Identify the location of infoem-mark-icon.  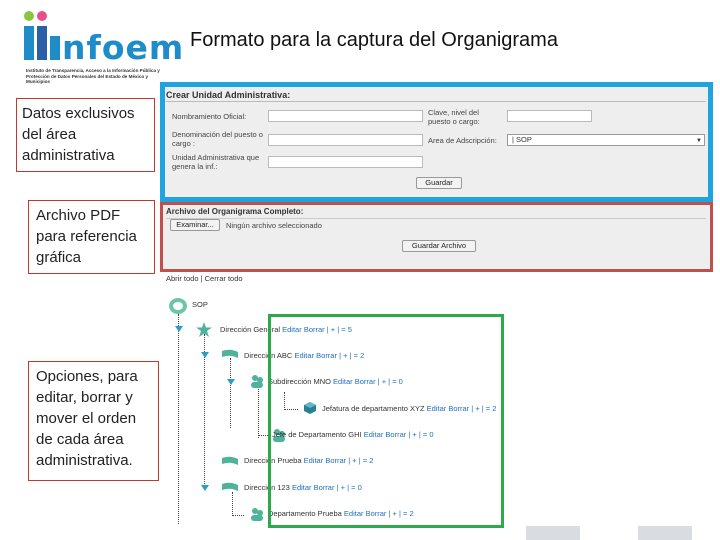
(42, 35).